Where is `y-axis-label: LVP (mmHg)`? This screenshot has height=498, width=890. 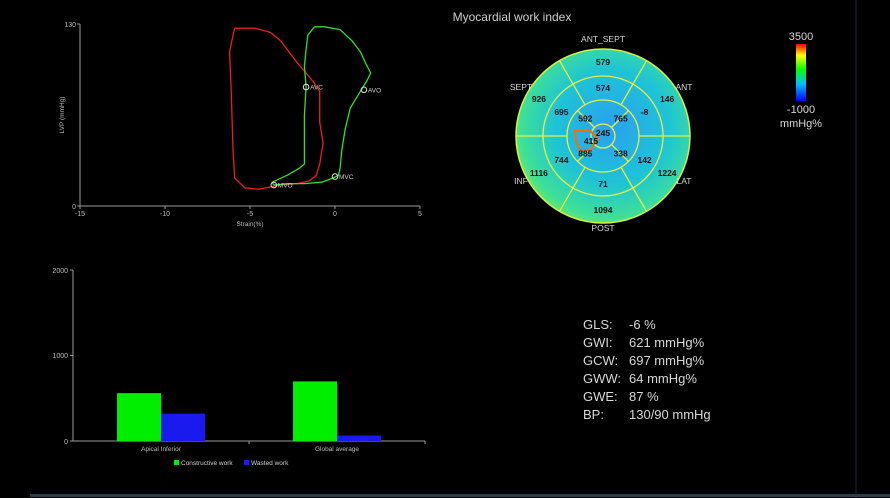 y-axis-label: LVP (mmHg) is located at coordinates (62, 115).